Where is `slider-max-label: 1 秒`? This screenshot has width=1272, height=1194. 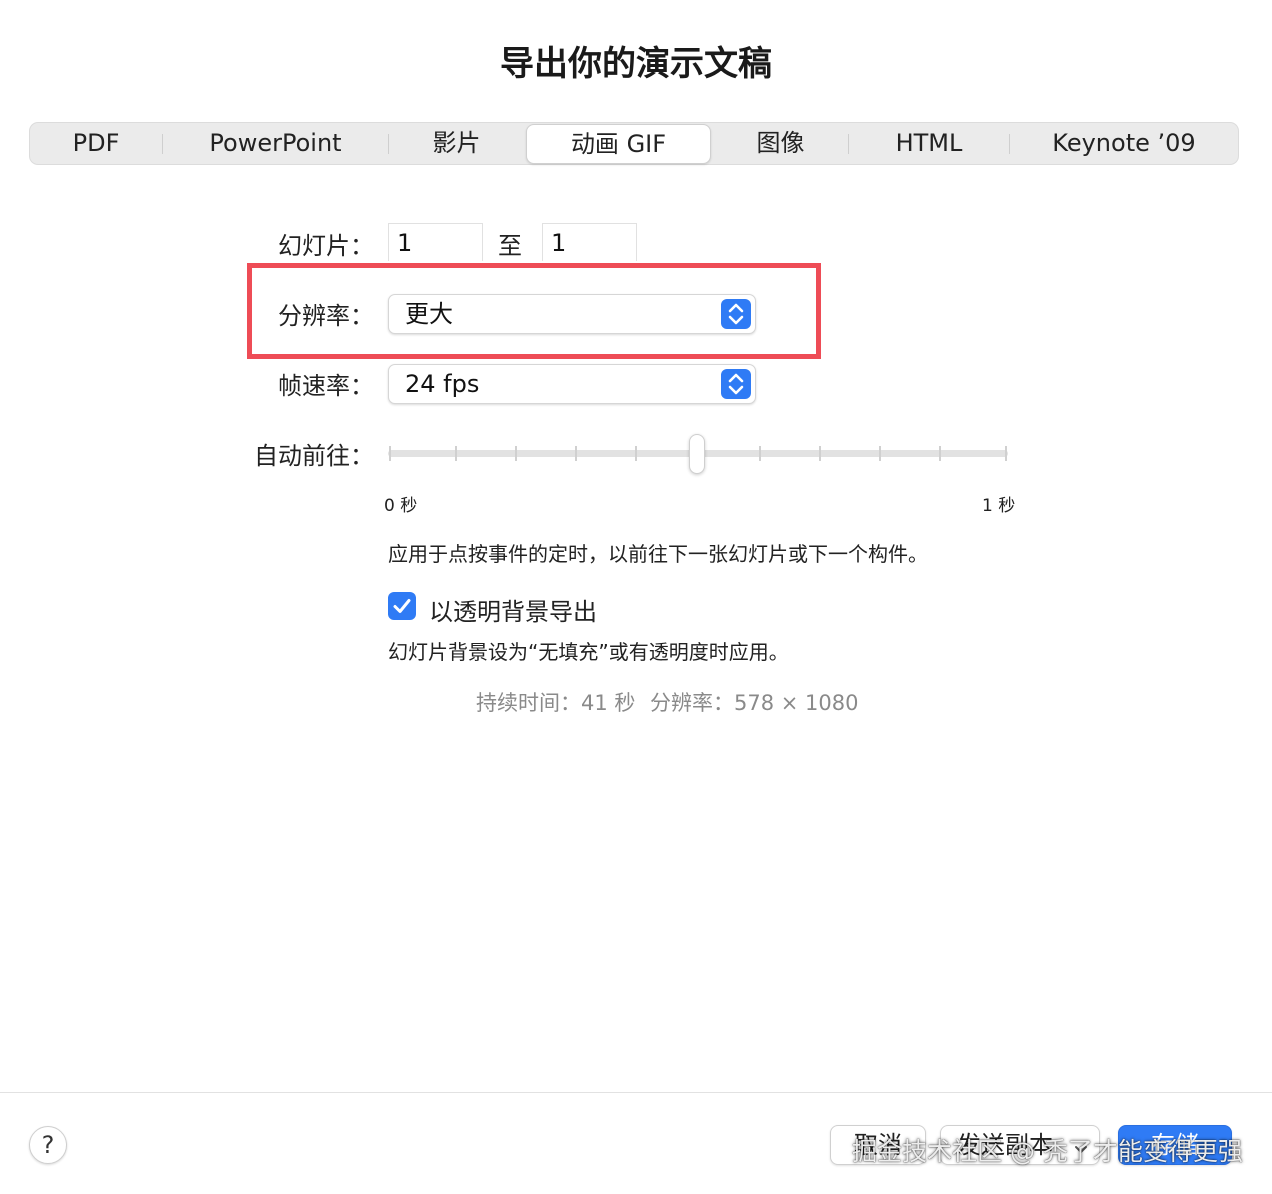 slider-max-label: 1 秒 is located at coordinates (999, 506).